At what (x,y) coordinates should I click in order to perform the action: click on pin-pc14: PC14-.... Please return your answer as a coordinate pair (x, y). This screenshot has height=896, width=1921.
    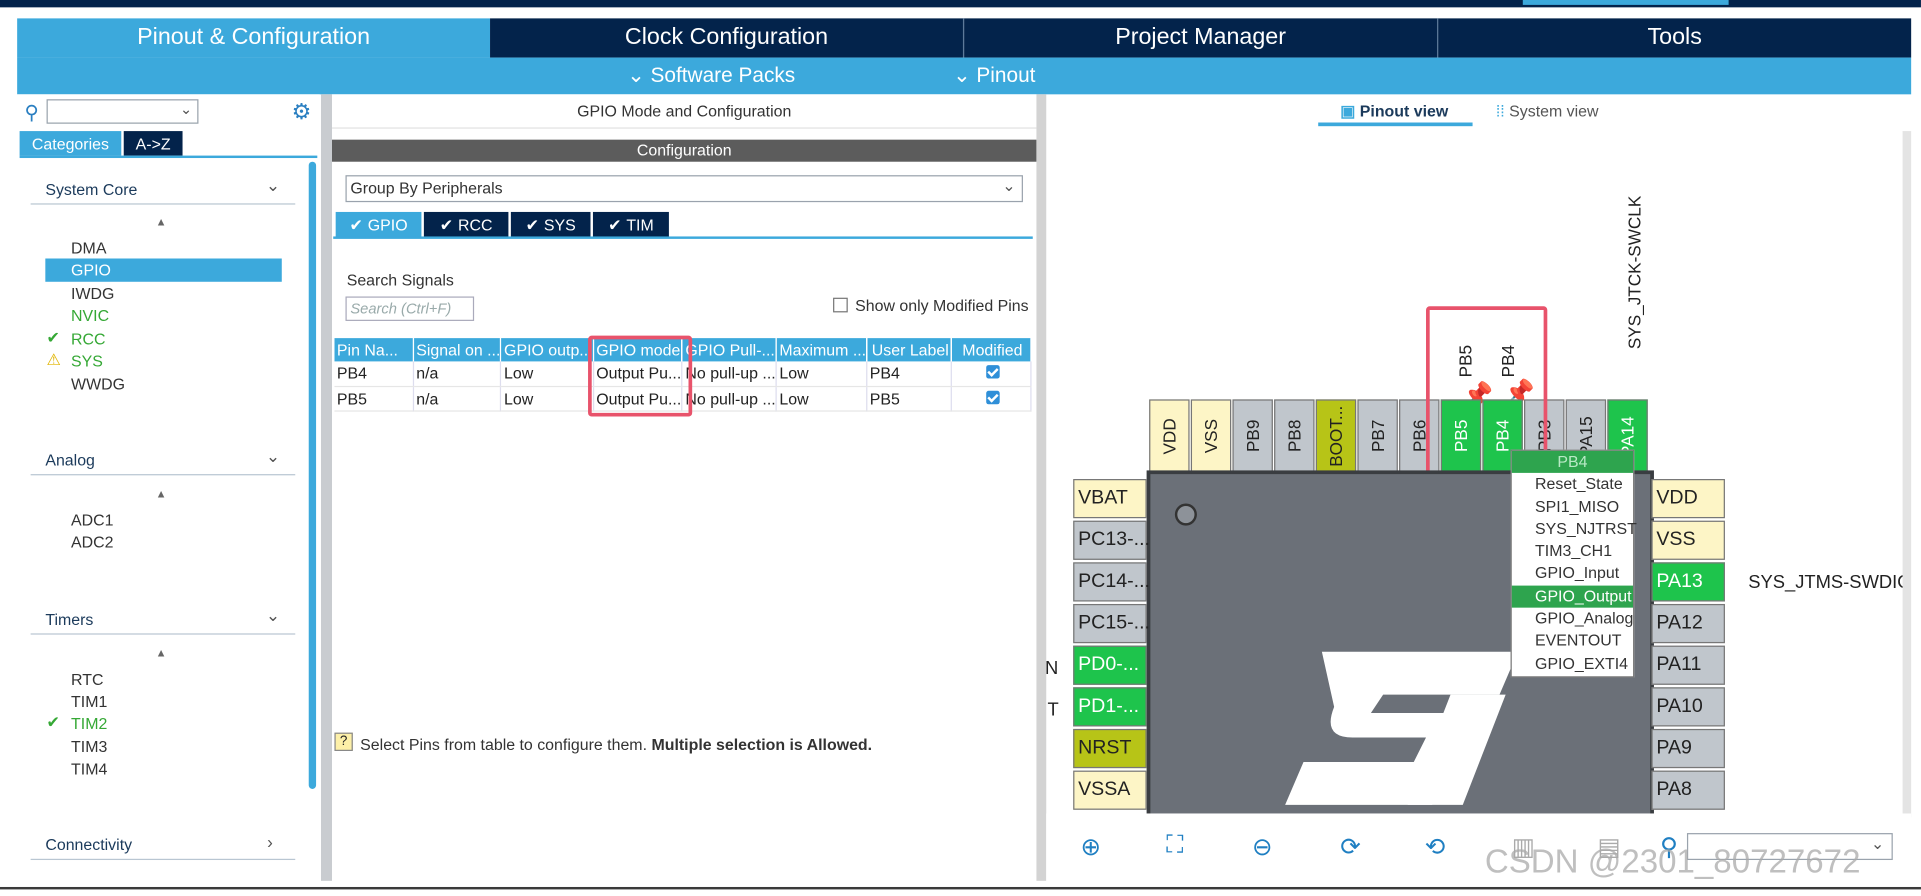
    Looking at the image, I should click on (1111, 582).